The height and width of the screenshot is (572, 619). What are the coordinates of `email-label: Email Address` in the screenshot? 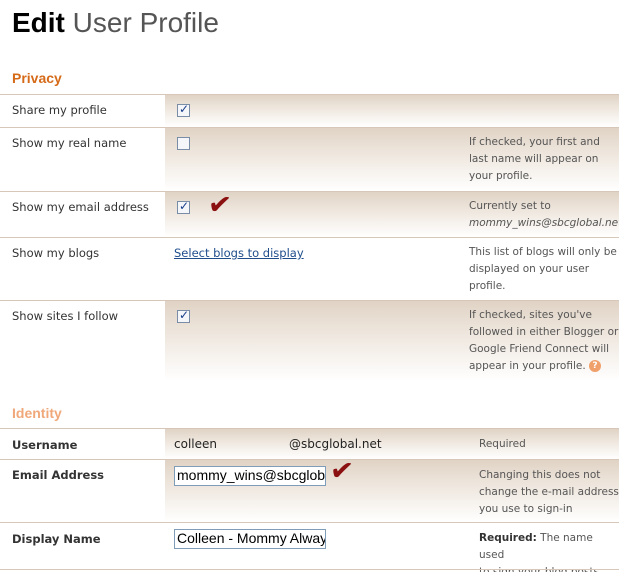 It's located at (58, 475).